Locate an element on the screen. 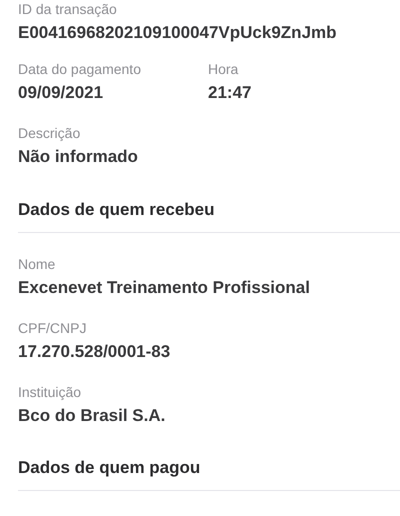  field-label: Data do pagamento is located at coordinates (80, 69).